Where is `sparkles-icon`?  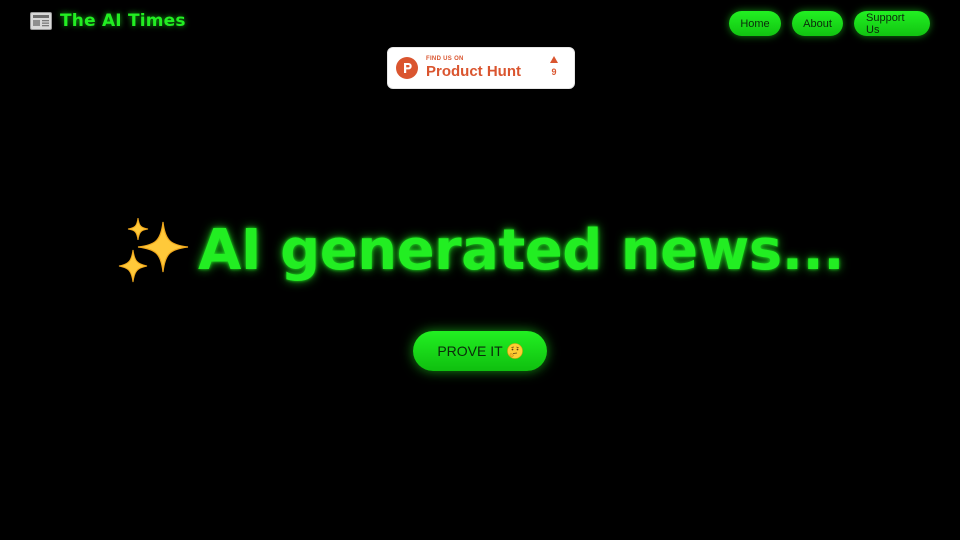 sparkles-icon is located at coordinates (153, 250).